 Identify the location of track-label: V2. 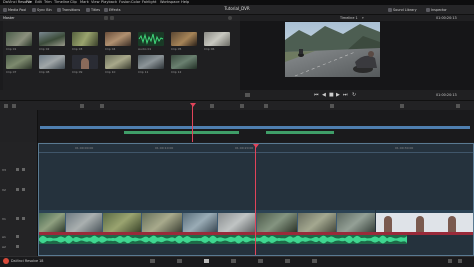
(4, 190).